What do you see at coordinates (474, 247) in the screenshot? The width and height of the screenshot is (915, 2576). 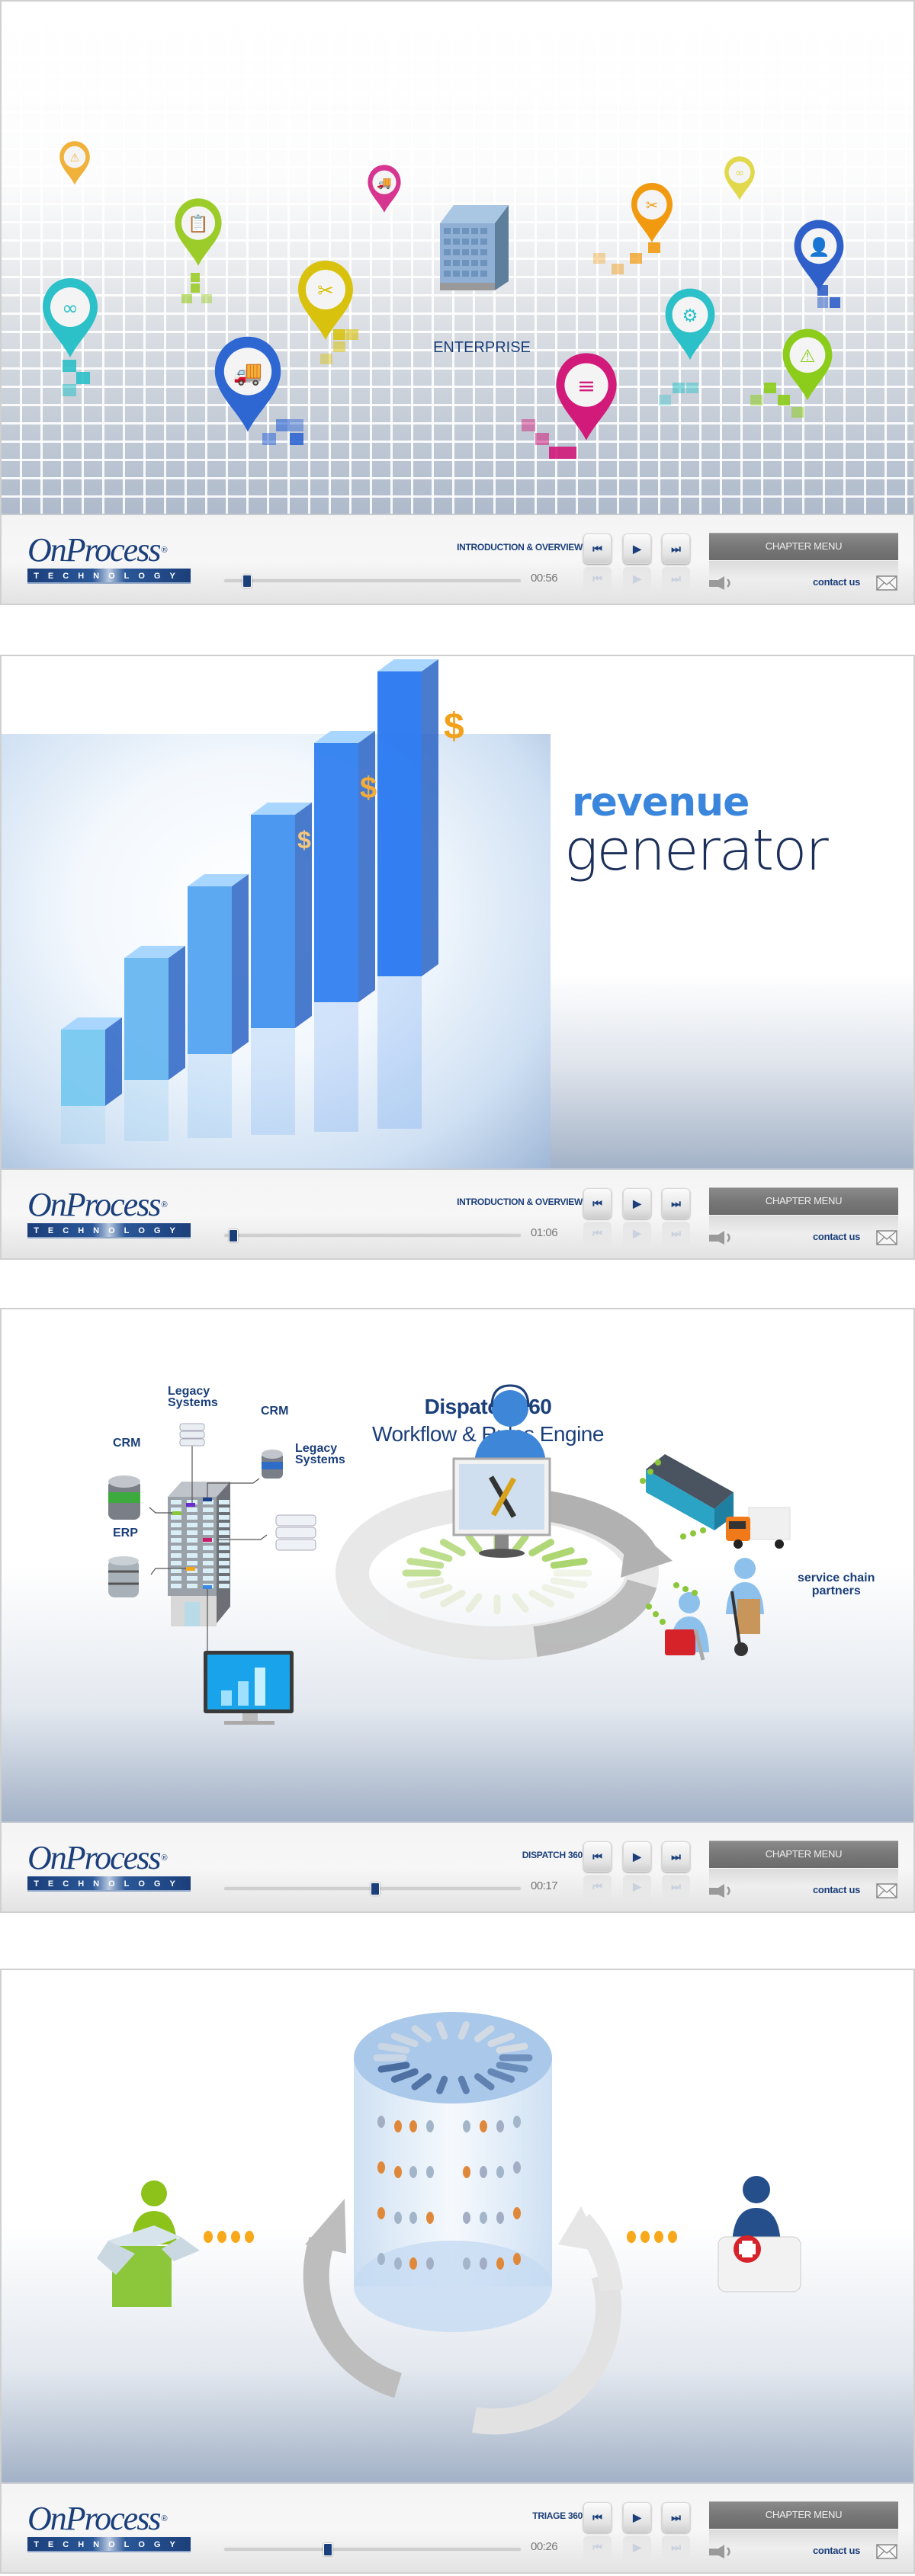 I see `enterprise-building-icon` at bounding box center [474, 247].